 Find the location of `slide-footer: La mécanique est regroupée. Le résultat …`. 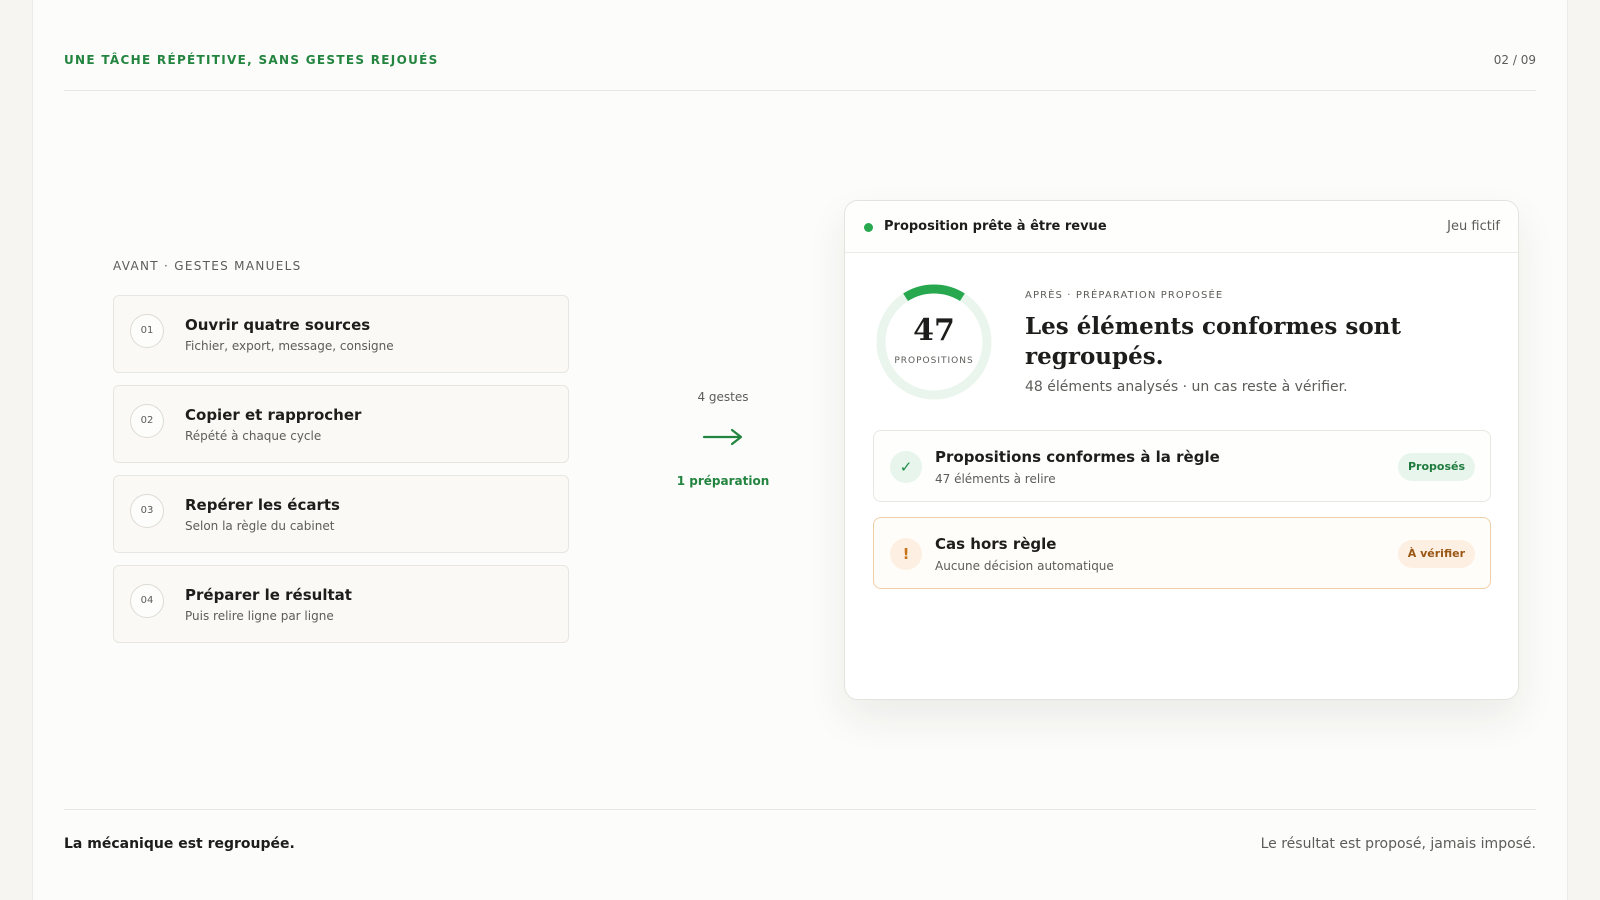

slide-footer: La mécanique est regroupée. Le résultat … is located at coordinates (800, 830).